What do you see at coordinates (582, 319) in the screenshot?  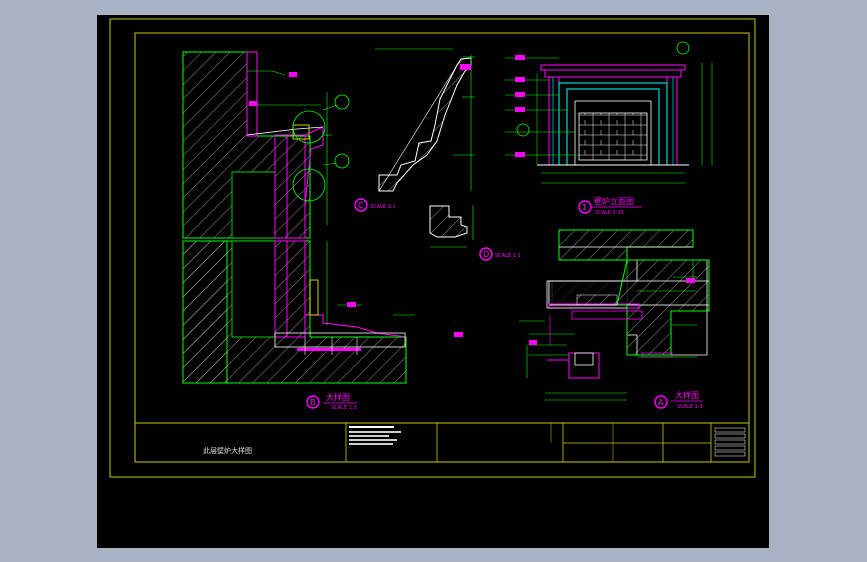 I see `detail-a-drawing: A 大样图 SCALE 1:3` at bounding box center [582, 319].